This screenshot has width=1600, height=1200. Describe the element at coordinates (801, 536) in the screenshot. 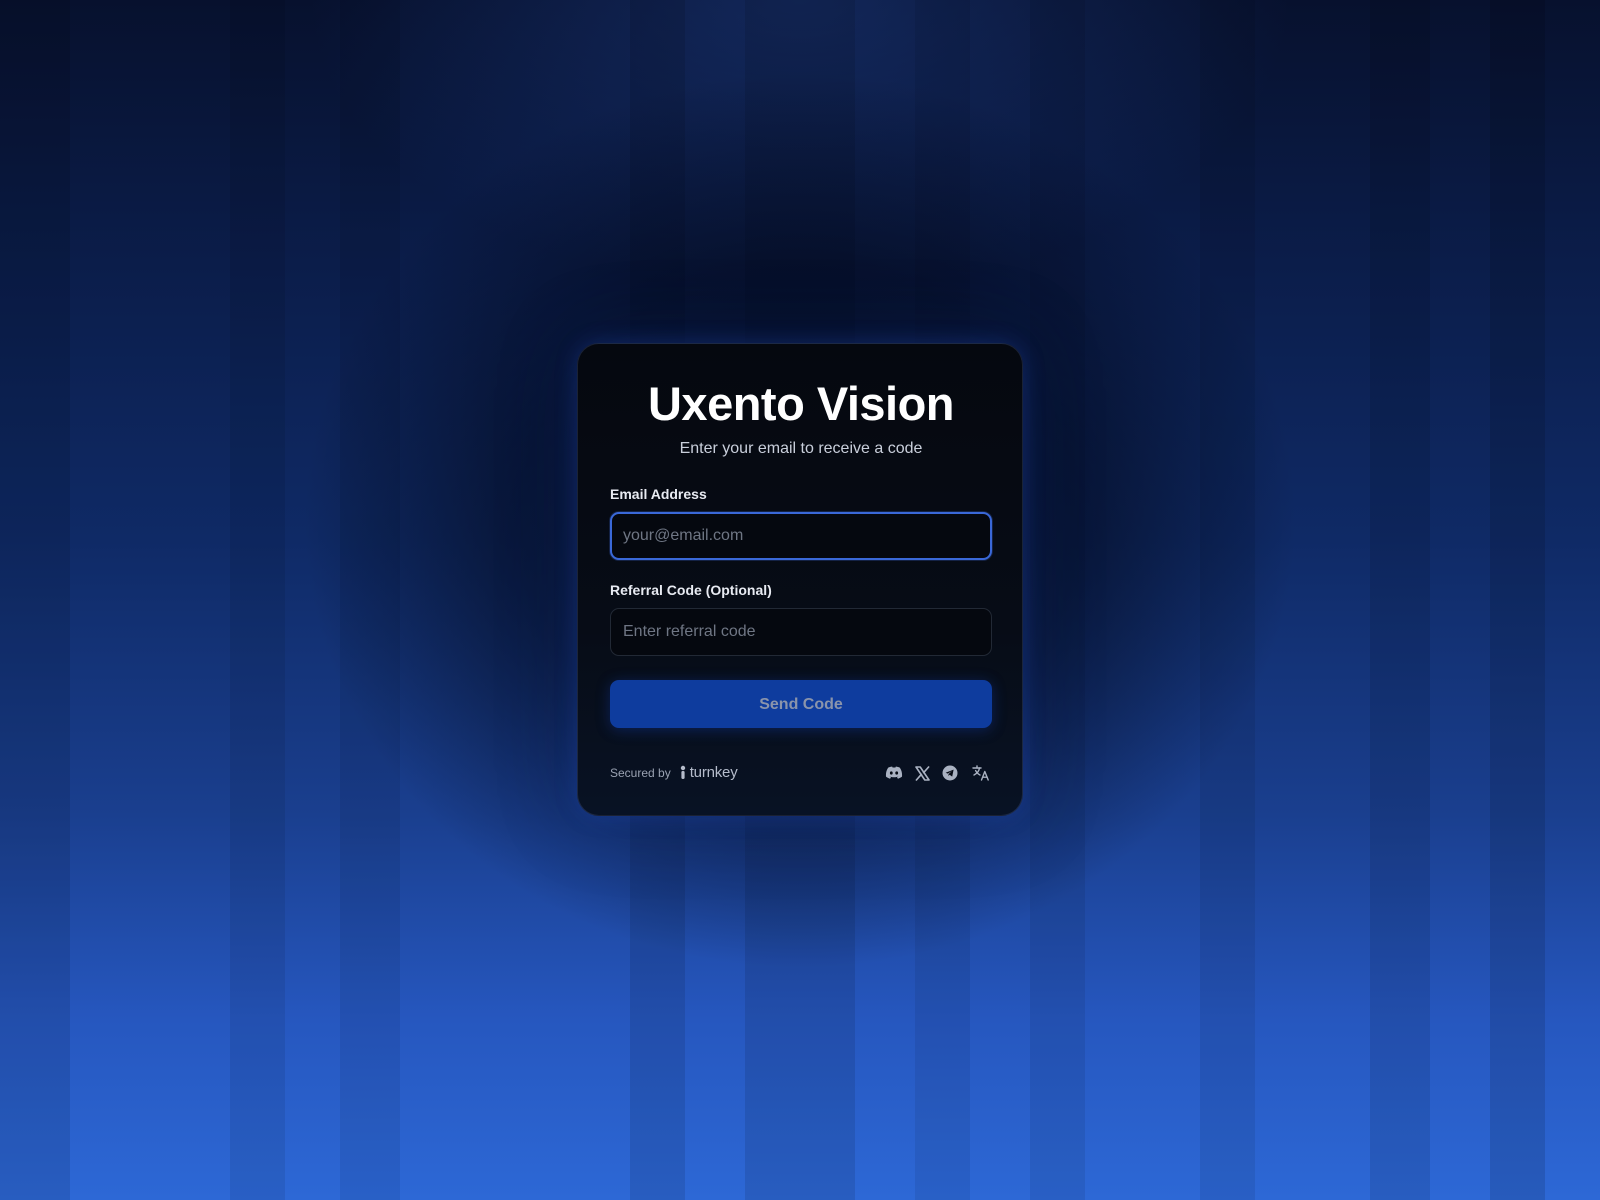

I see `email-input` at that location.